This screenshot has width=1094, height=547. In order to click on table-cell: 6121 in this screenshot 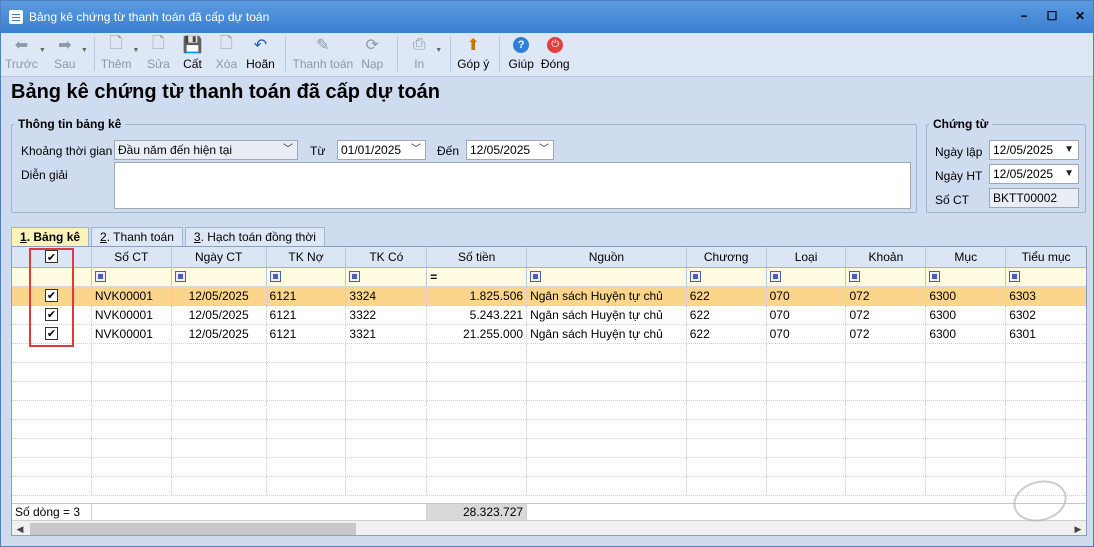, I will do `click(307, 296)`.